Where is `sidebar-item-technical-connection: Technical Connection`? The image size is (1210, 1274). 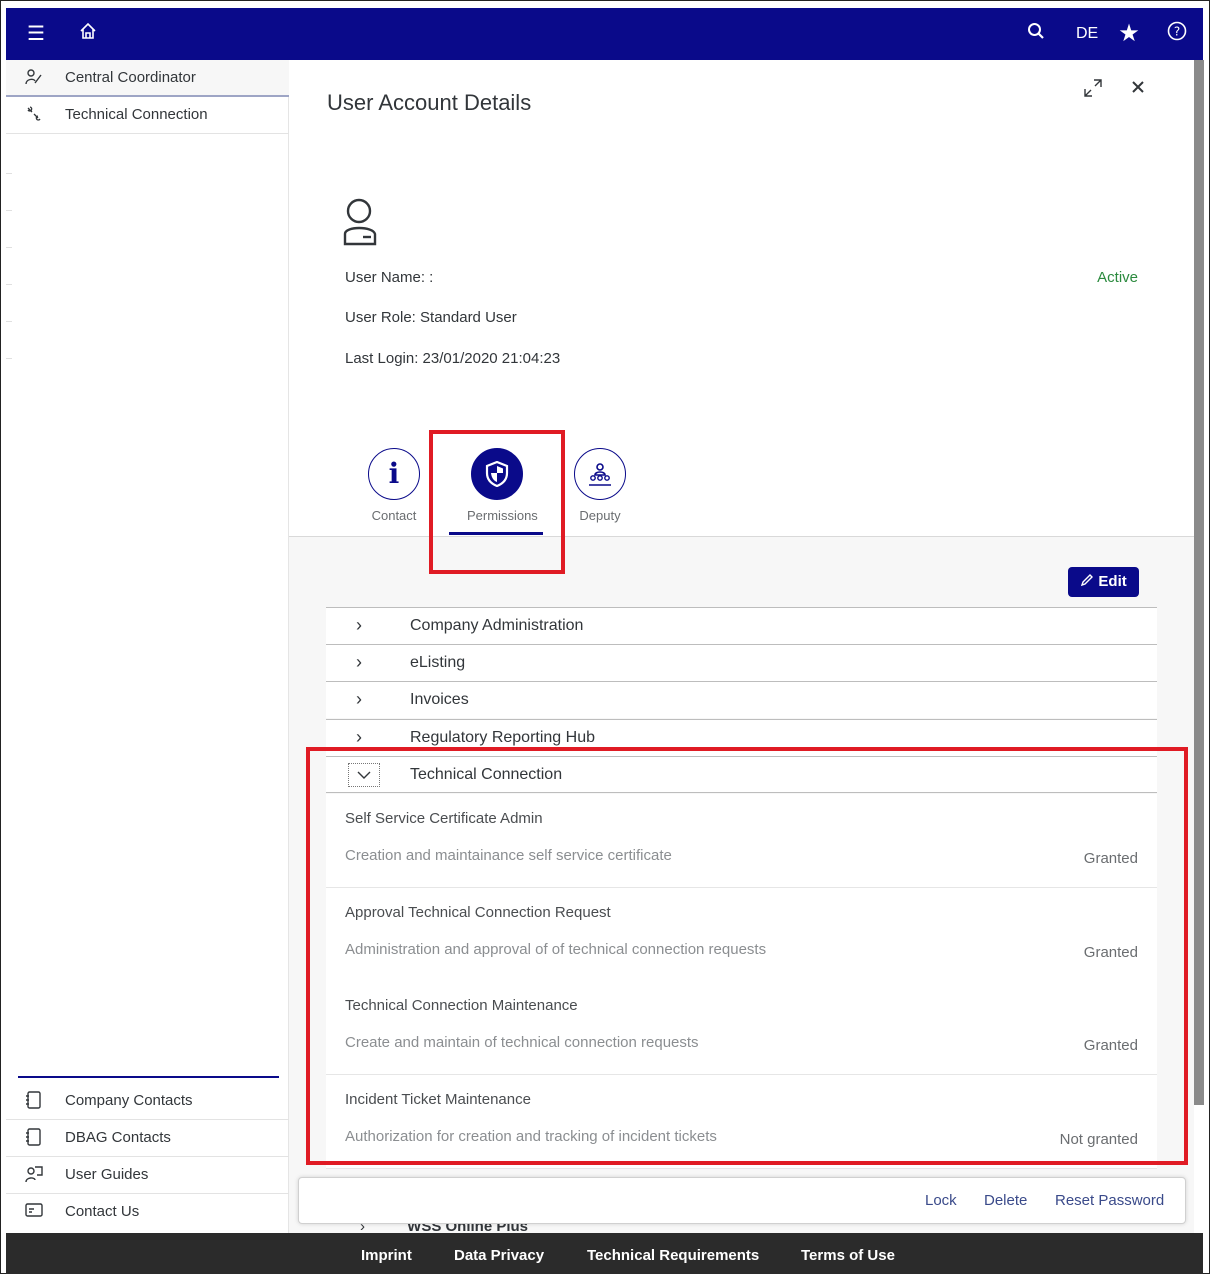 sidebar-item-technical-connection: Technical Connection is located at coordinates (147, 115).